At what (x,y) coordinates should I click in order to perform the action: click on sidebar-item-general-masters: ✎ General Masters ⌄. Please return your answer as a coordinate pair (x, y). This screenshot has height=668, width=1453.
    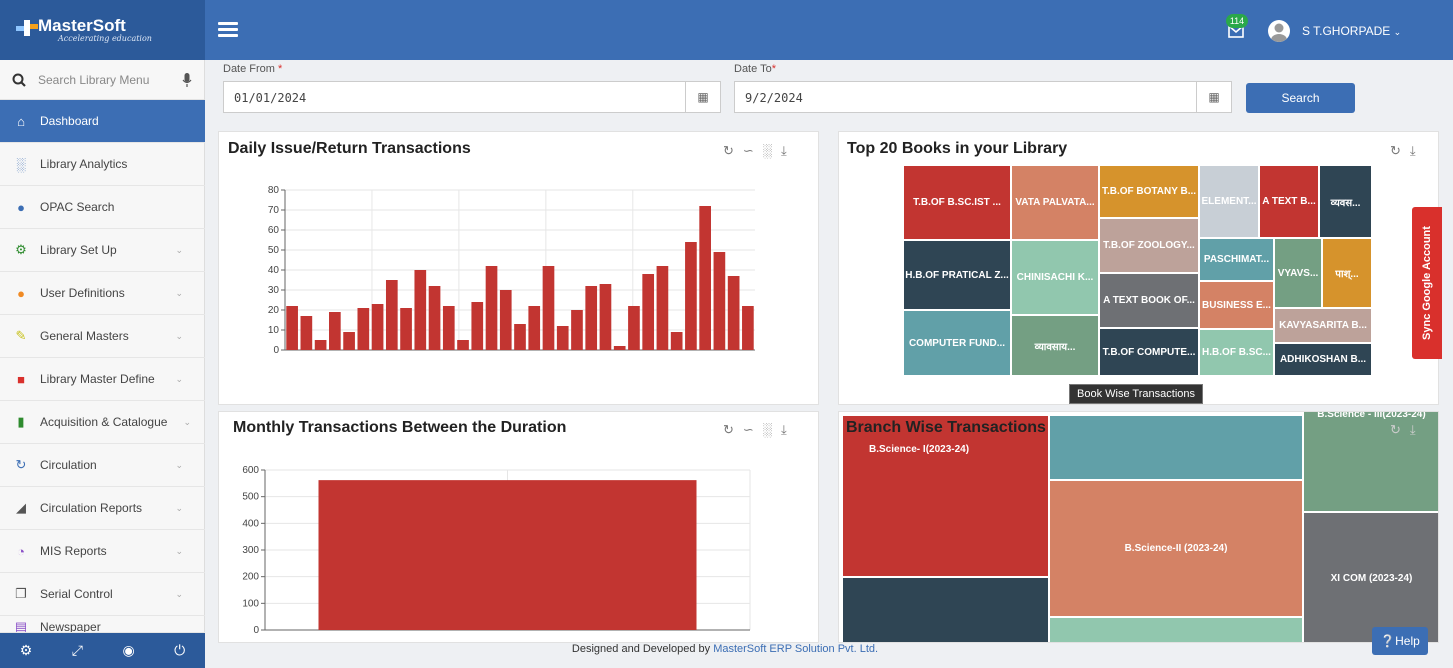
    Looking at the image, I should click on (102, 336).